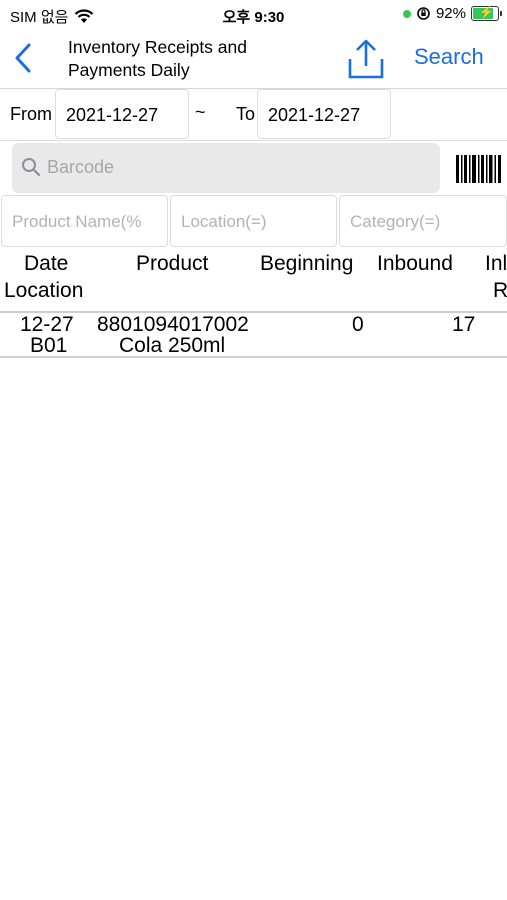 Image resolution: width=507 pixels, height=900 pixels. I want to click on header-inbound-return-partial-2: R, so click(500, 290).